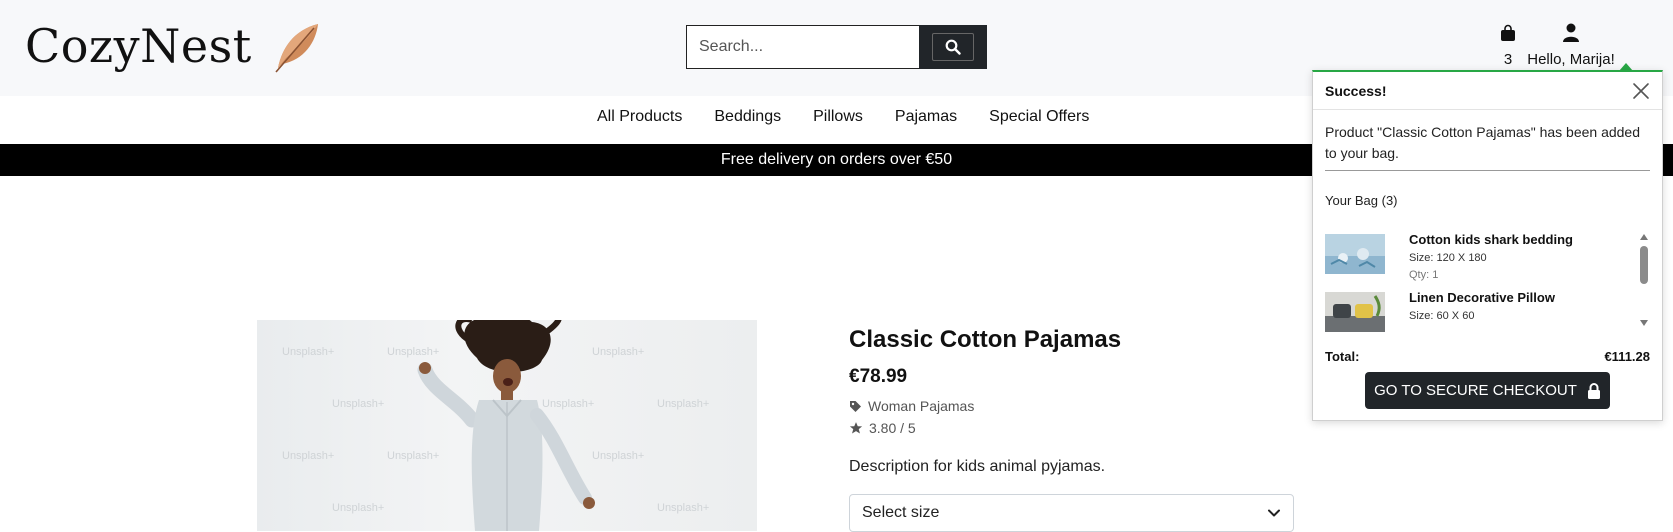  I want to click on toast-title: Success!, so click(1356, 90).